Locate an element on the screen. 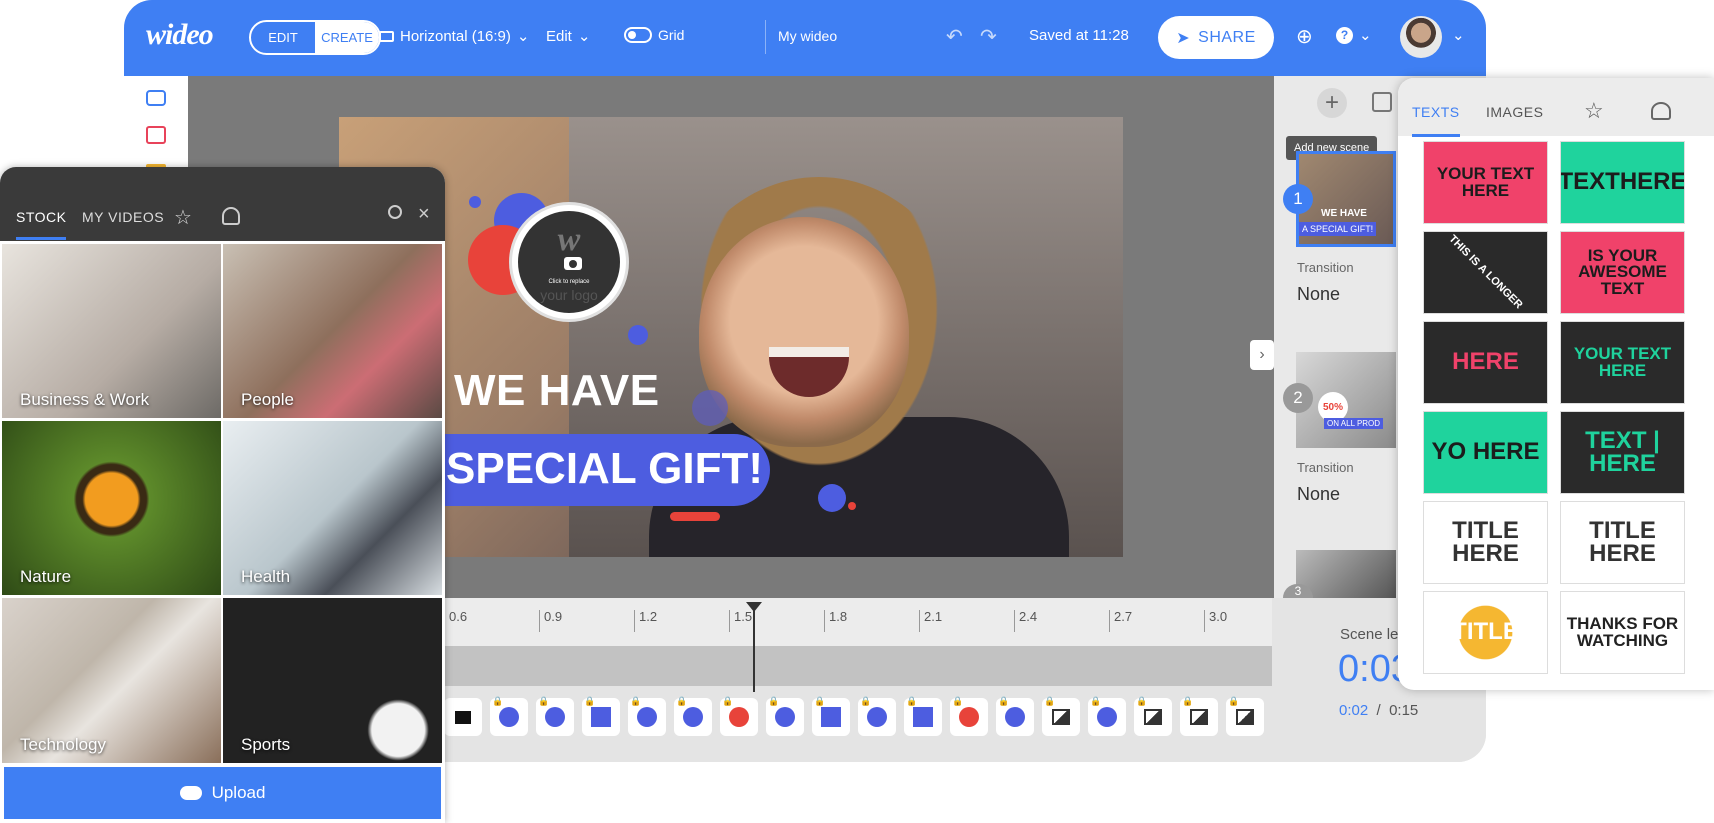 This screenshot has width=1714, height=823. logo-placeholder-mark: w is located at coordinates (569, 239).